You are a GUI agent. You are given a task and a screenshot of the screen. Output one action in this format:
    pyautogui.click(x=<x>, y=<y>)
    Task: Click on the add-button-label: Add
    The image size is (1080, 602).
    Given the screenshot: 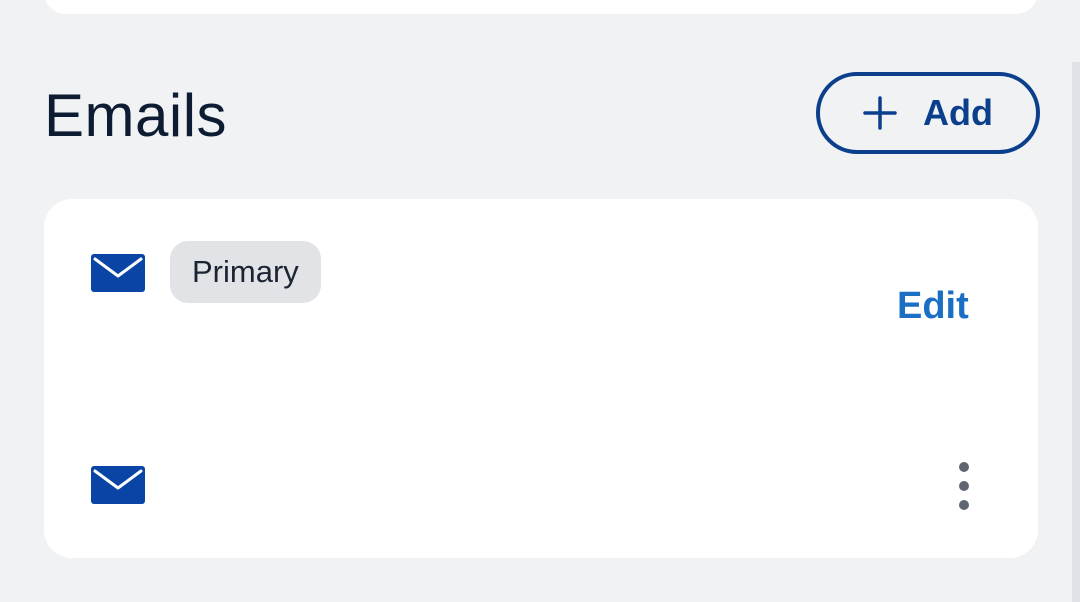 What is the action you would take?
    pyautogui.click(x=958, y=112)
    